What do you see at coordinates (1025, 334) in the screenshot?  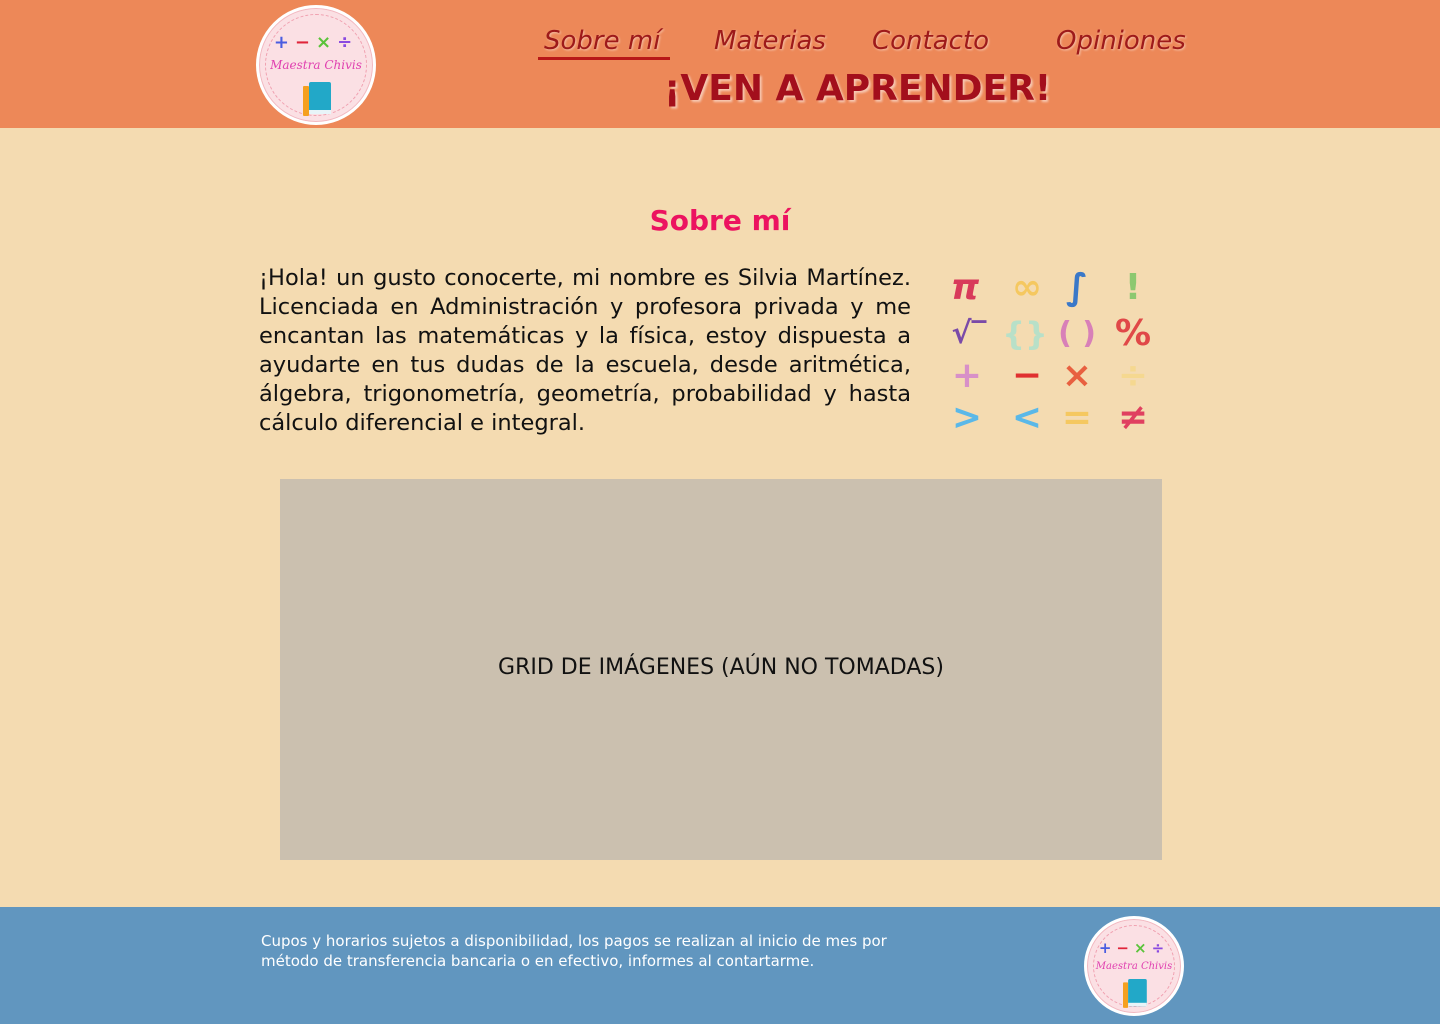 I see `braces-icon: {}` at bounding box center [1025, 334].